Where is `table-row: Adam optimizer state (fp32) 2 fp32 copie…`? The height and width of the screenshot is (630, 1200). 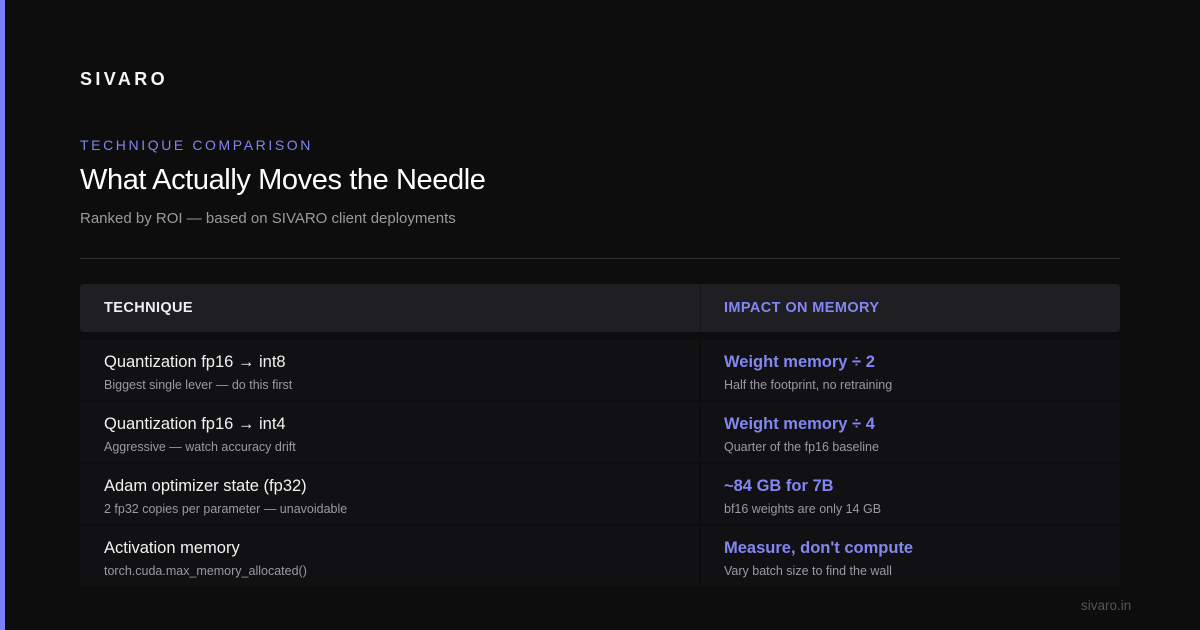 table-row: Adam optimizer state (fp32) 2 fp32 copie… is located at coordinates (600, 494).